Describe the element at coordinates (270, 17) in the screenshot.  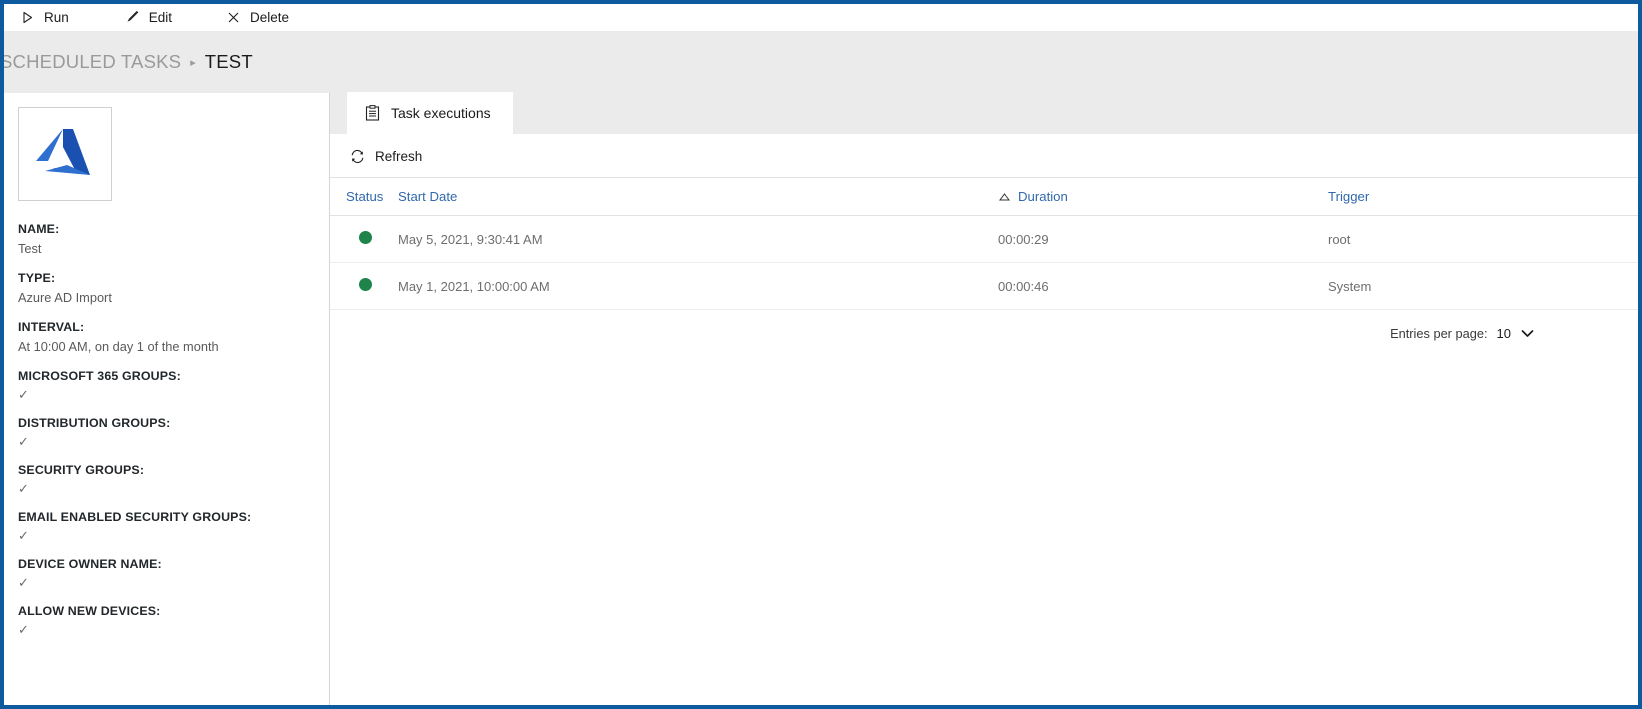
I see `delete-button-label: Delete` at that location.